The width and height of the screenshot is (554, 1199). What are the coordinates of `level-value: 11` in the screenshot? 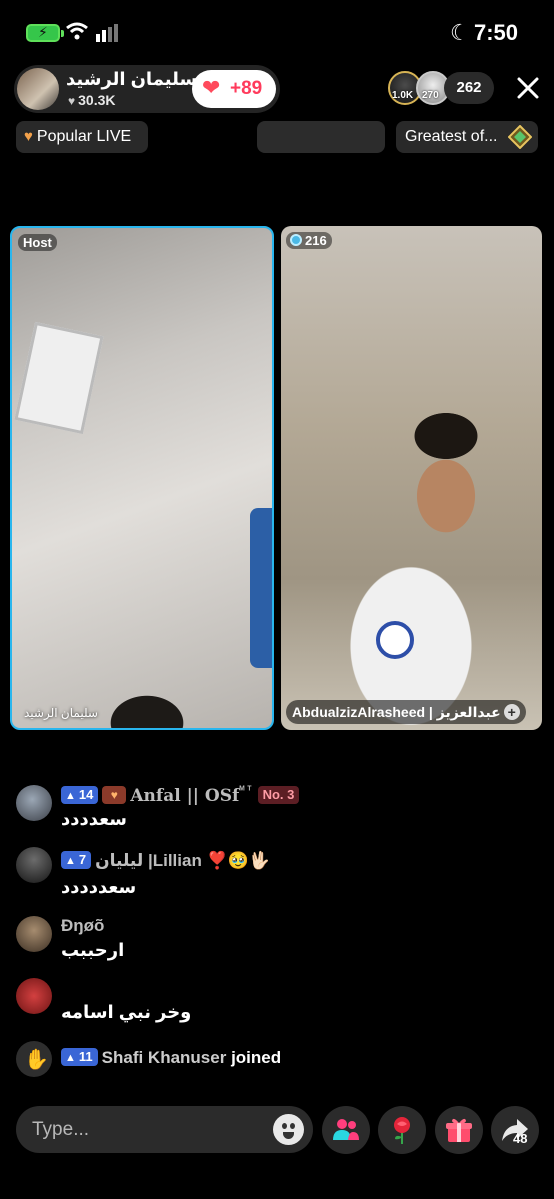 It's located at (85, 1056).